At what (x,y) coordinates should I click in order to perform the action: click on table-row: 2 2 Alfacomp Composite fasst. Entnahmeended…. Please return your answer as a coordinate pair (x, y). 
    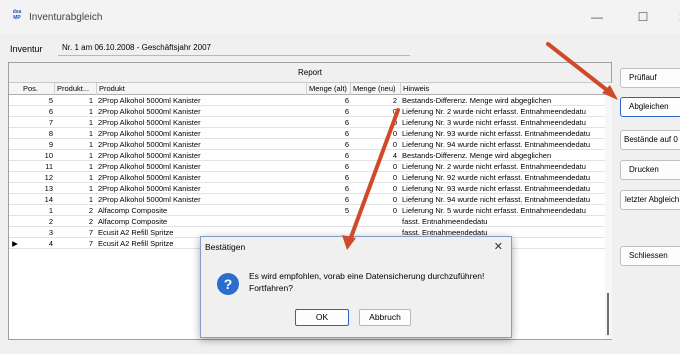
    Looking at the image, I should click on (307, 221).